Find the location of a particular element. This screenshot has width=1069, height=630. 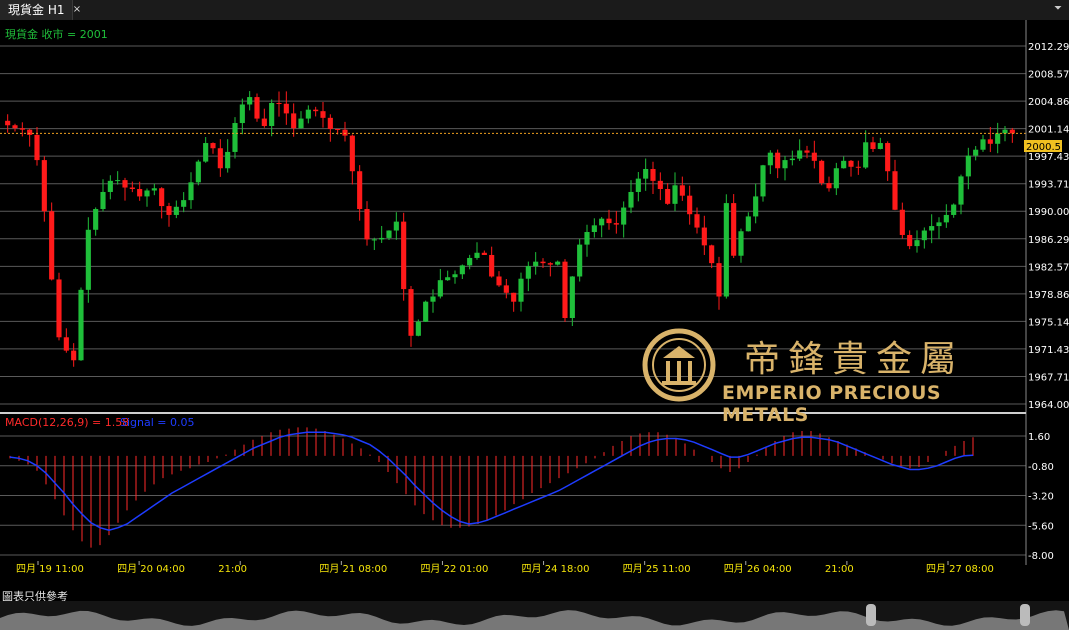

scroller-right-handle is located at coordinates (1025, 615).